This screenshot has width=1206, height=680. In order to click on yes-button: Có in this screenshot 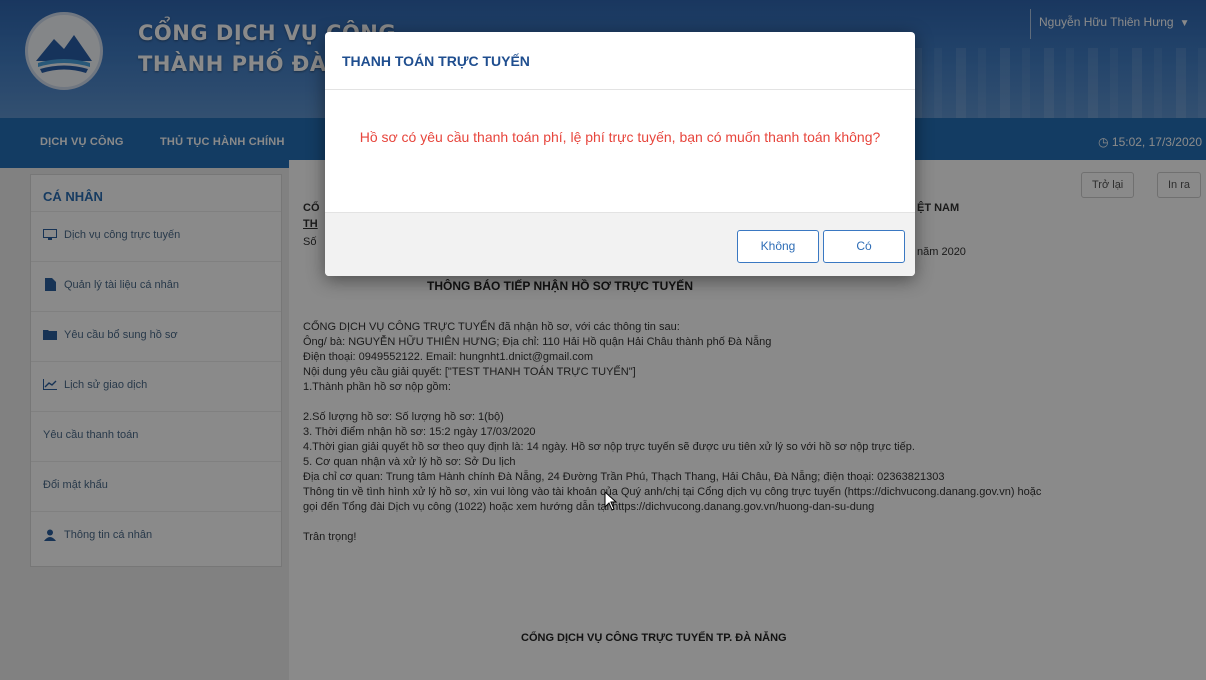, I will do `click(864, 246)`.